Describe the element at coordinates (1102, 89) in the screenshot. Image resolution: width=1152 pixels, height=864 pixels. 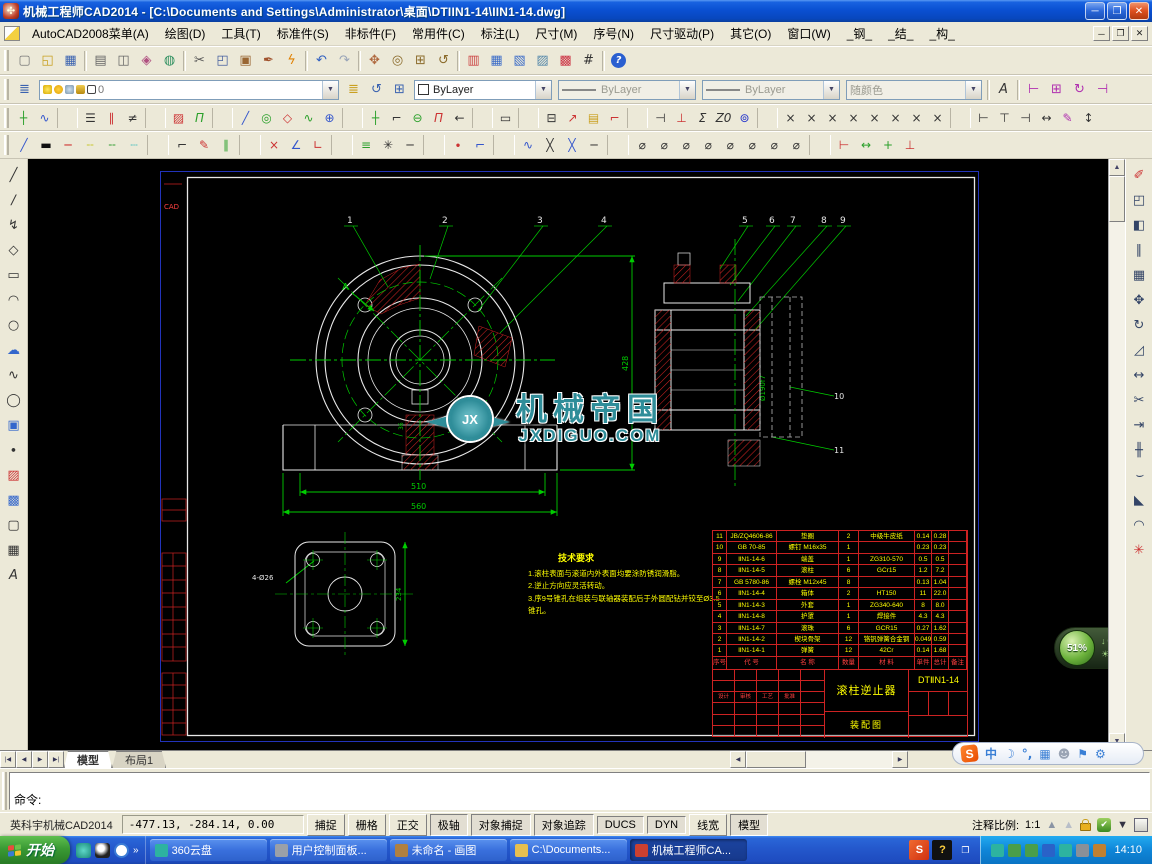
I see `plot-style-icon: ⊣` at that location.